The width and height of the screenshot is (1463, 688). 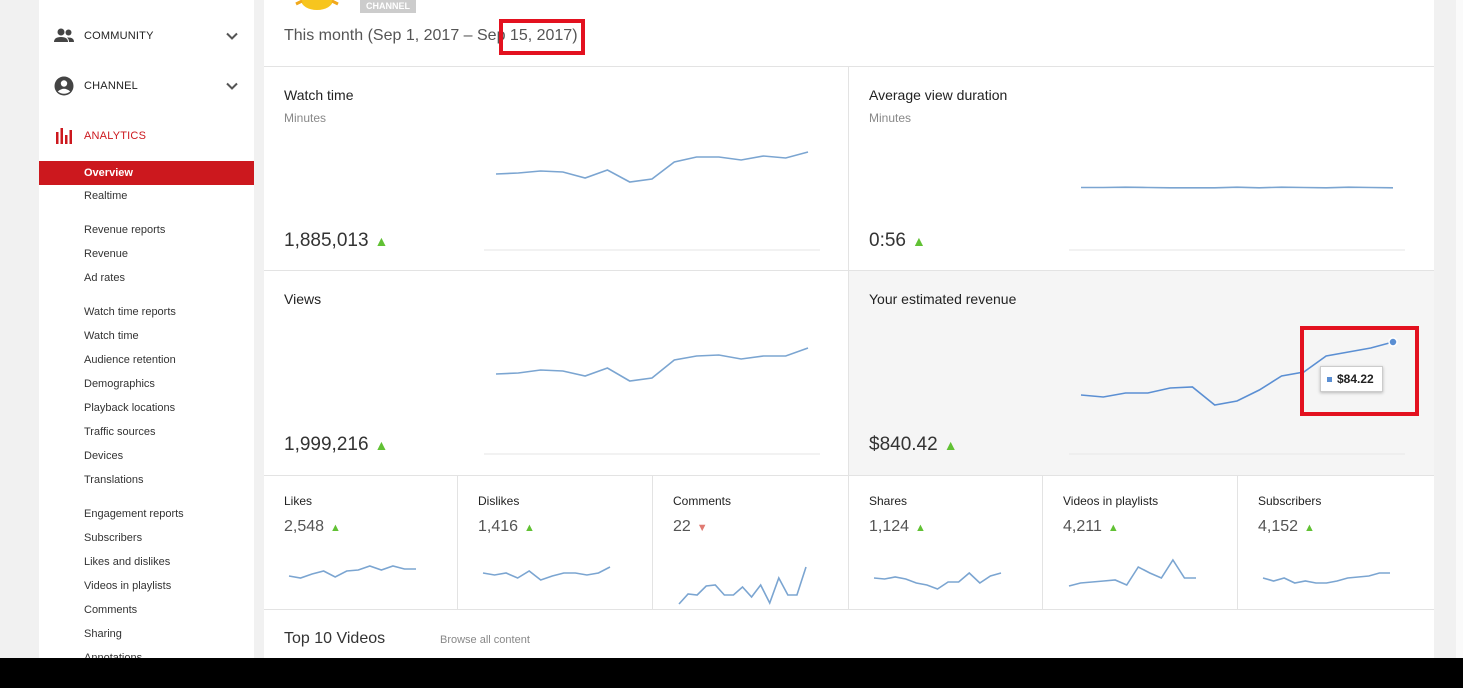 I want to click on sidebar-section-label: ANALYTICS, so click(x=115, y=136).